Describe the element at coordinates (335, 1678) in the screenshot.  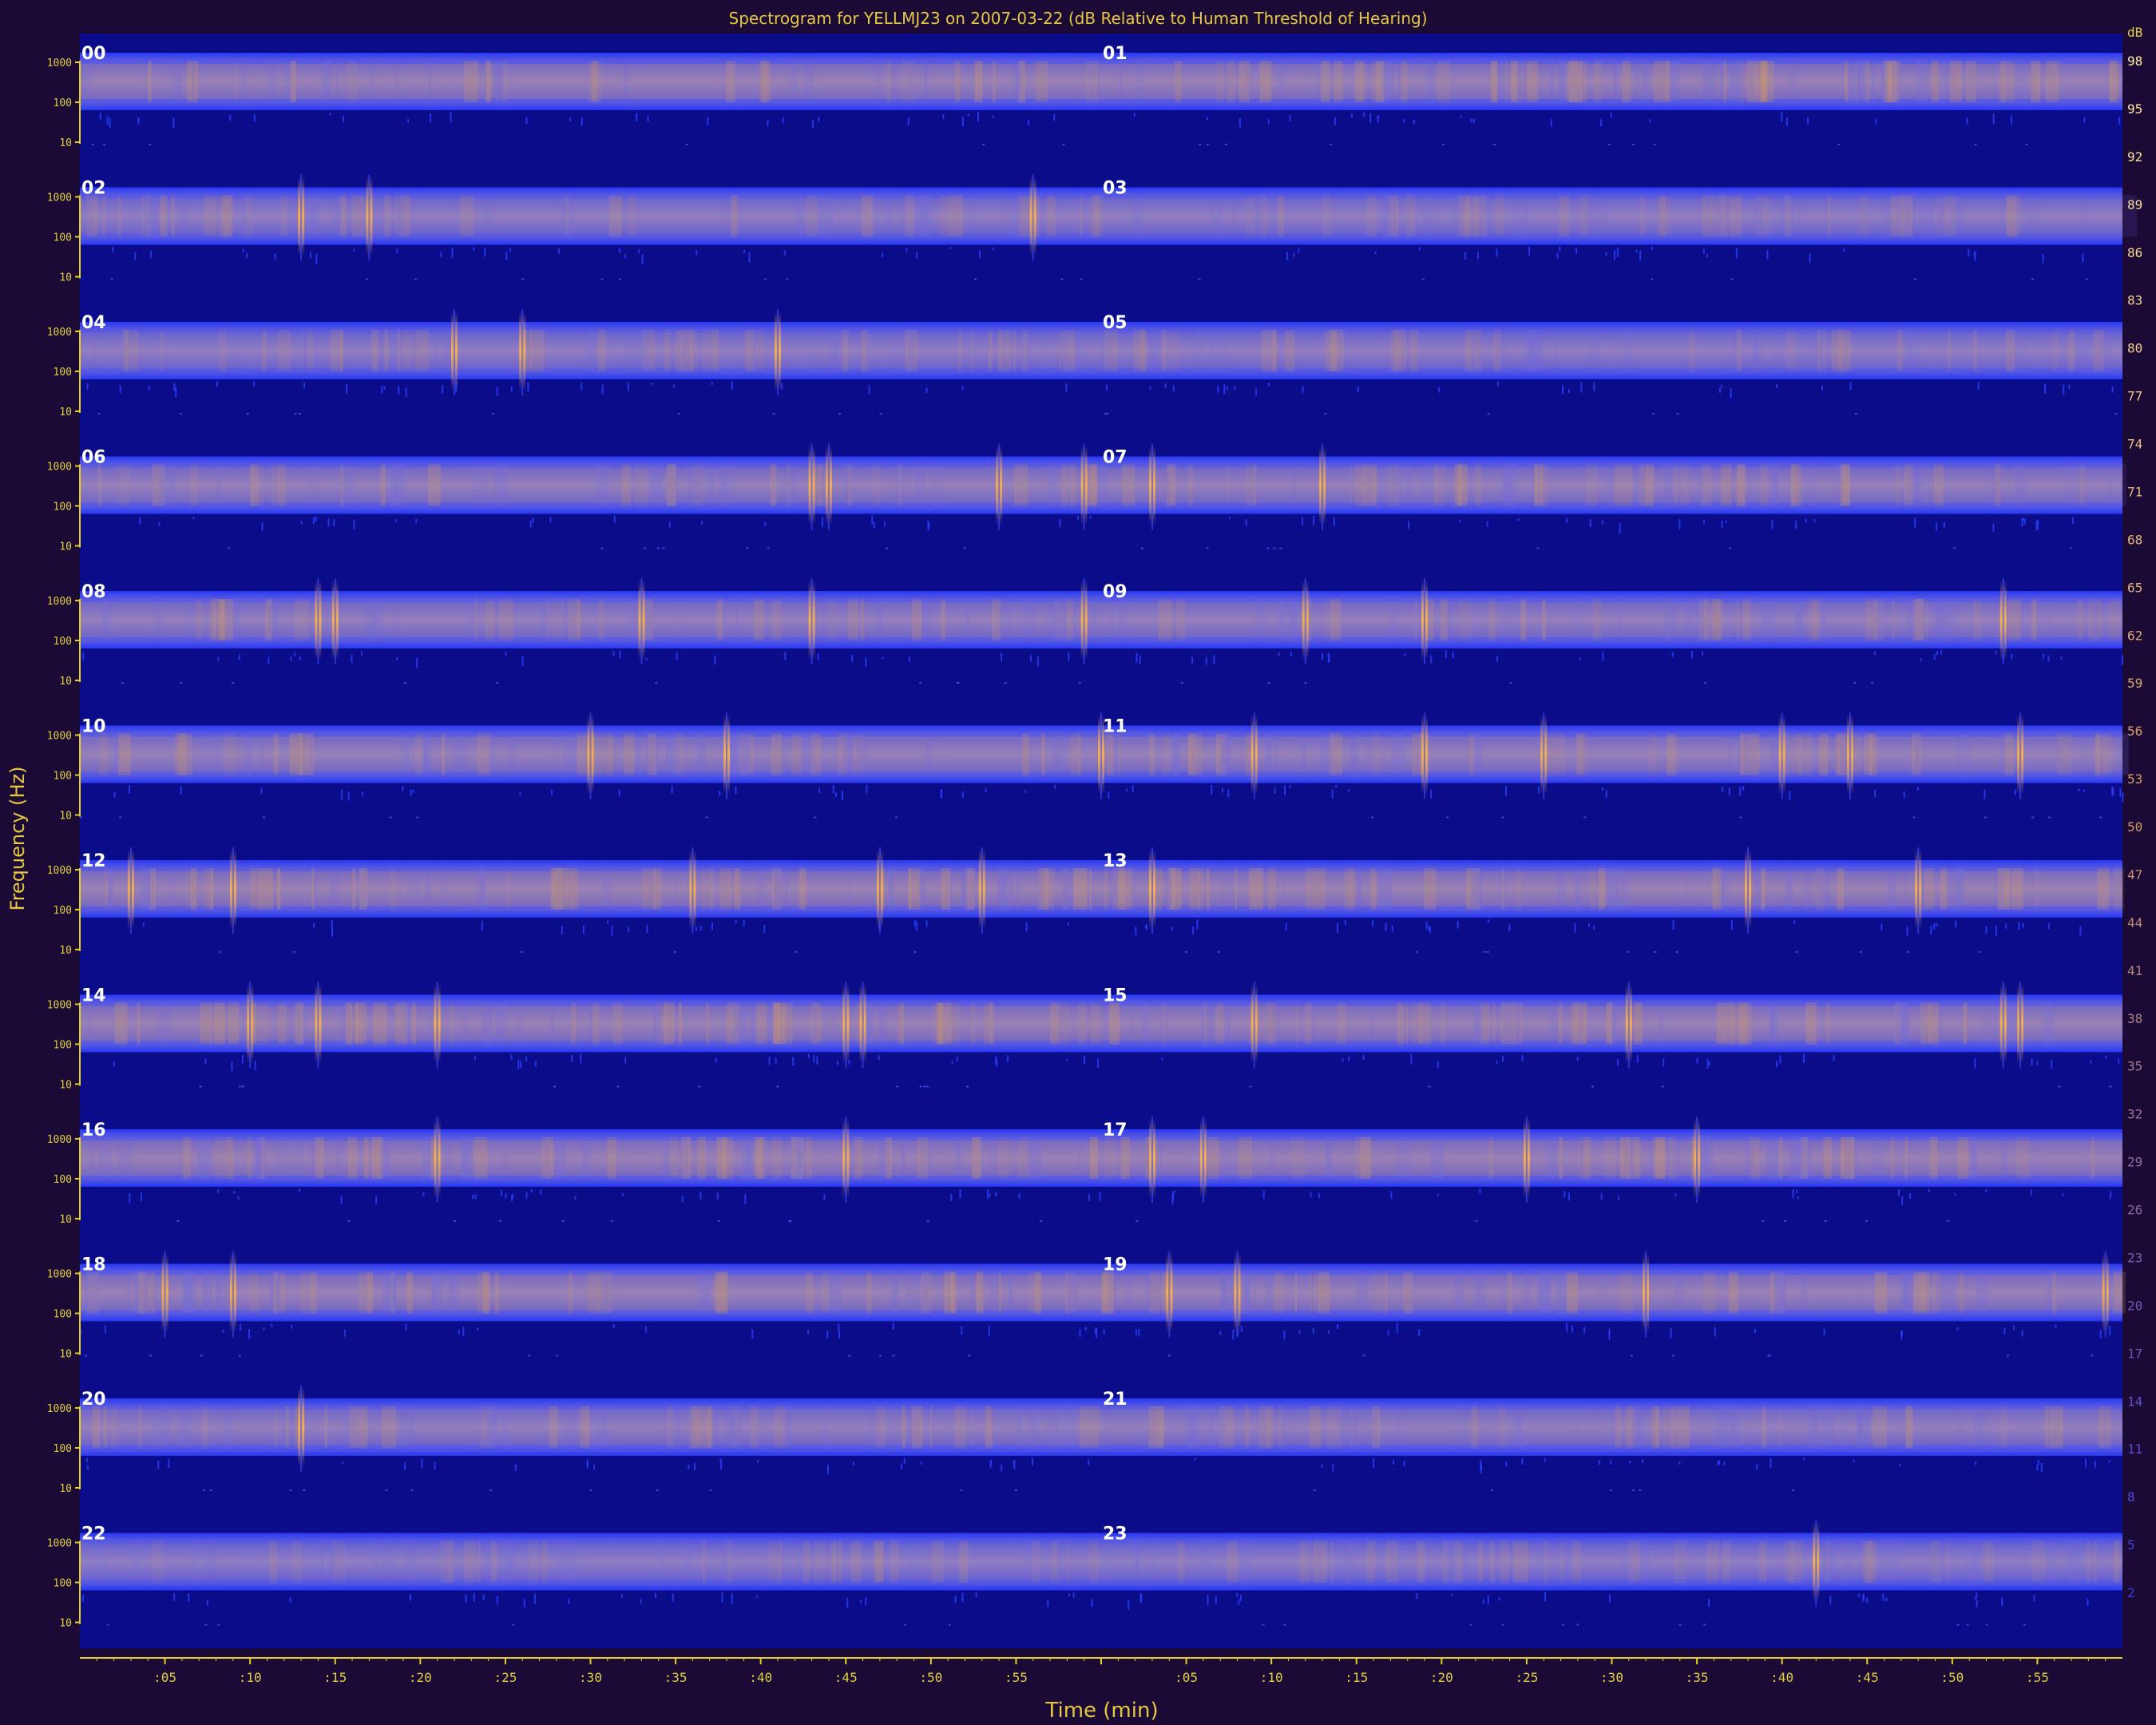
I see `x-tick-label: :15` at that location.